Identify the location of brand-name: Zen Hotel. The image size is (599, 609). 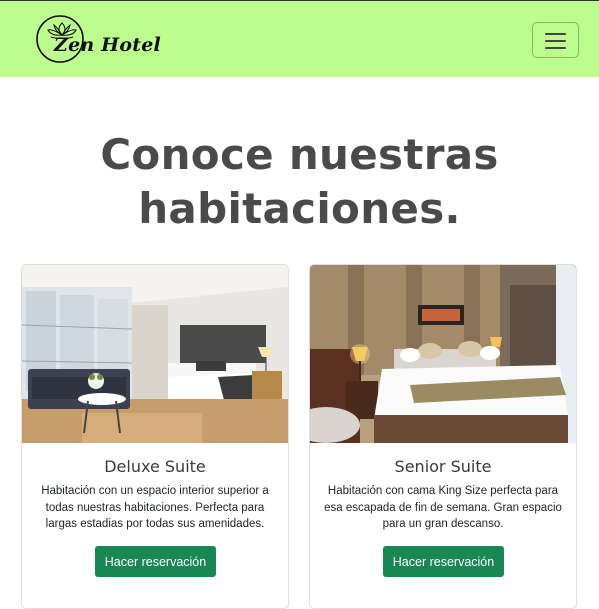
(107, 45).